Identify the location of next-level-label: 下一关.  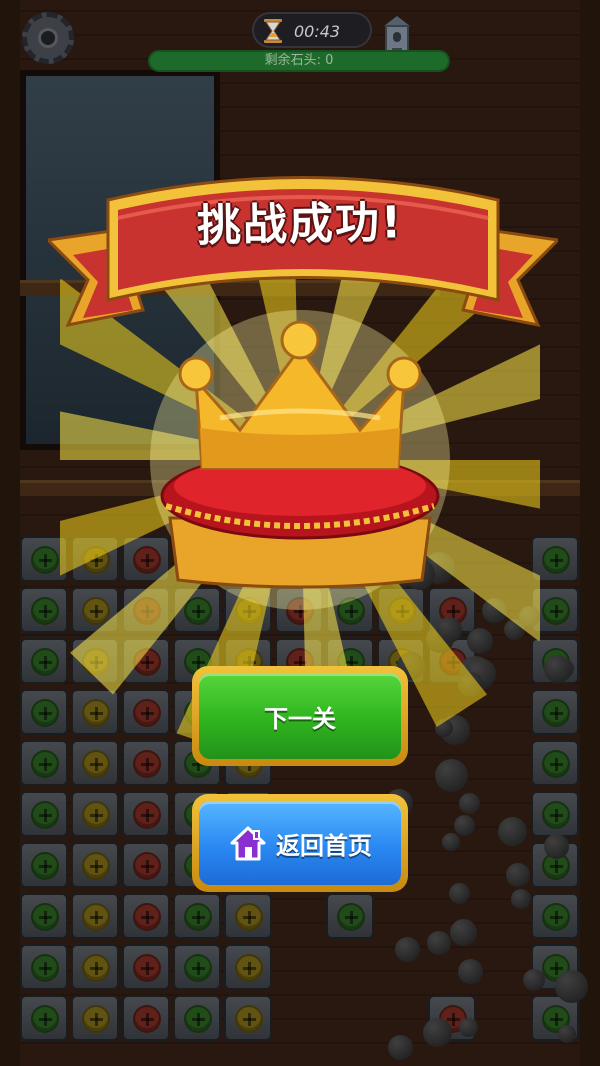
(300, 718).